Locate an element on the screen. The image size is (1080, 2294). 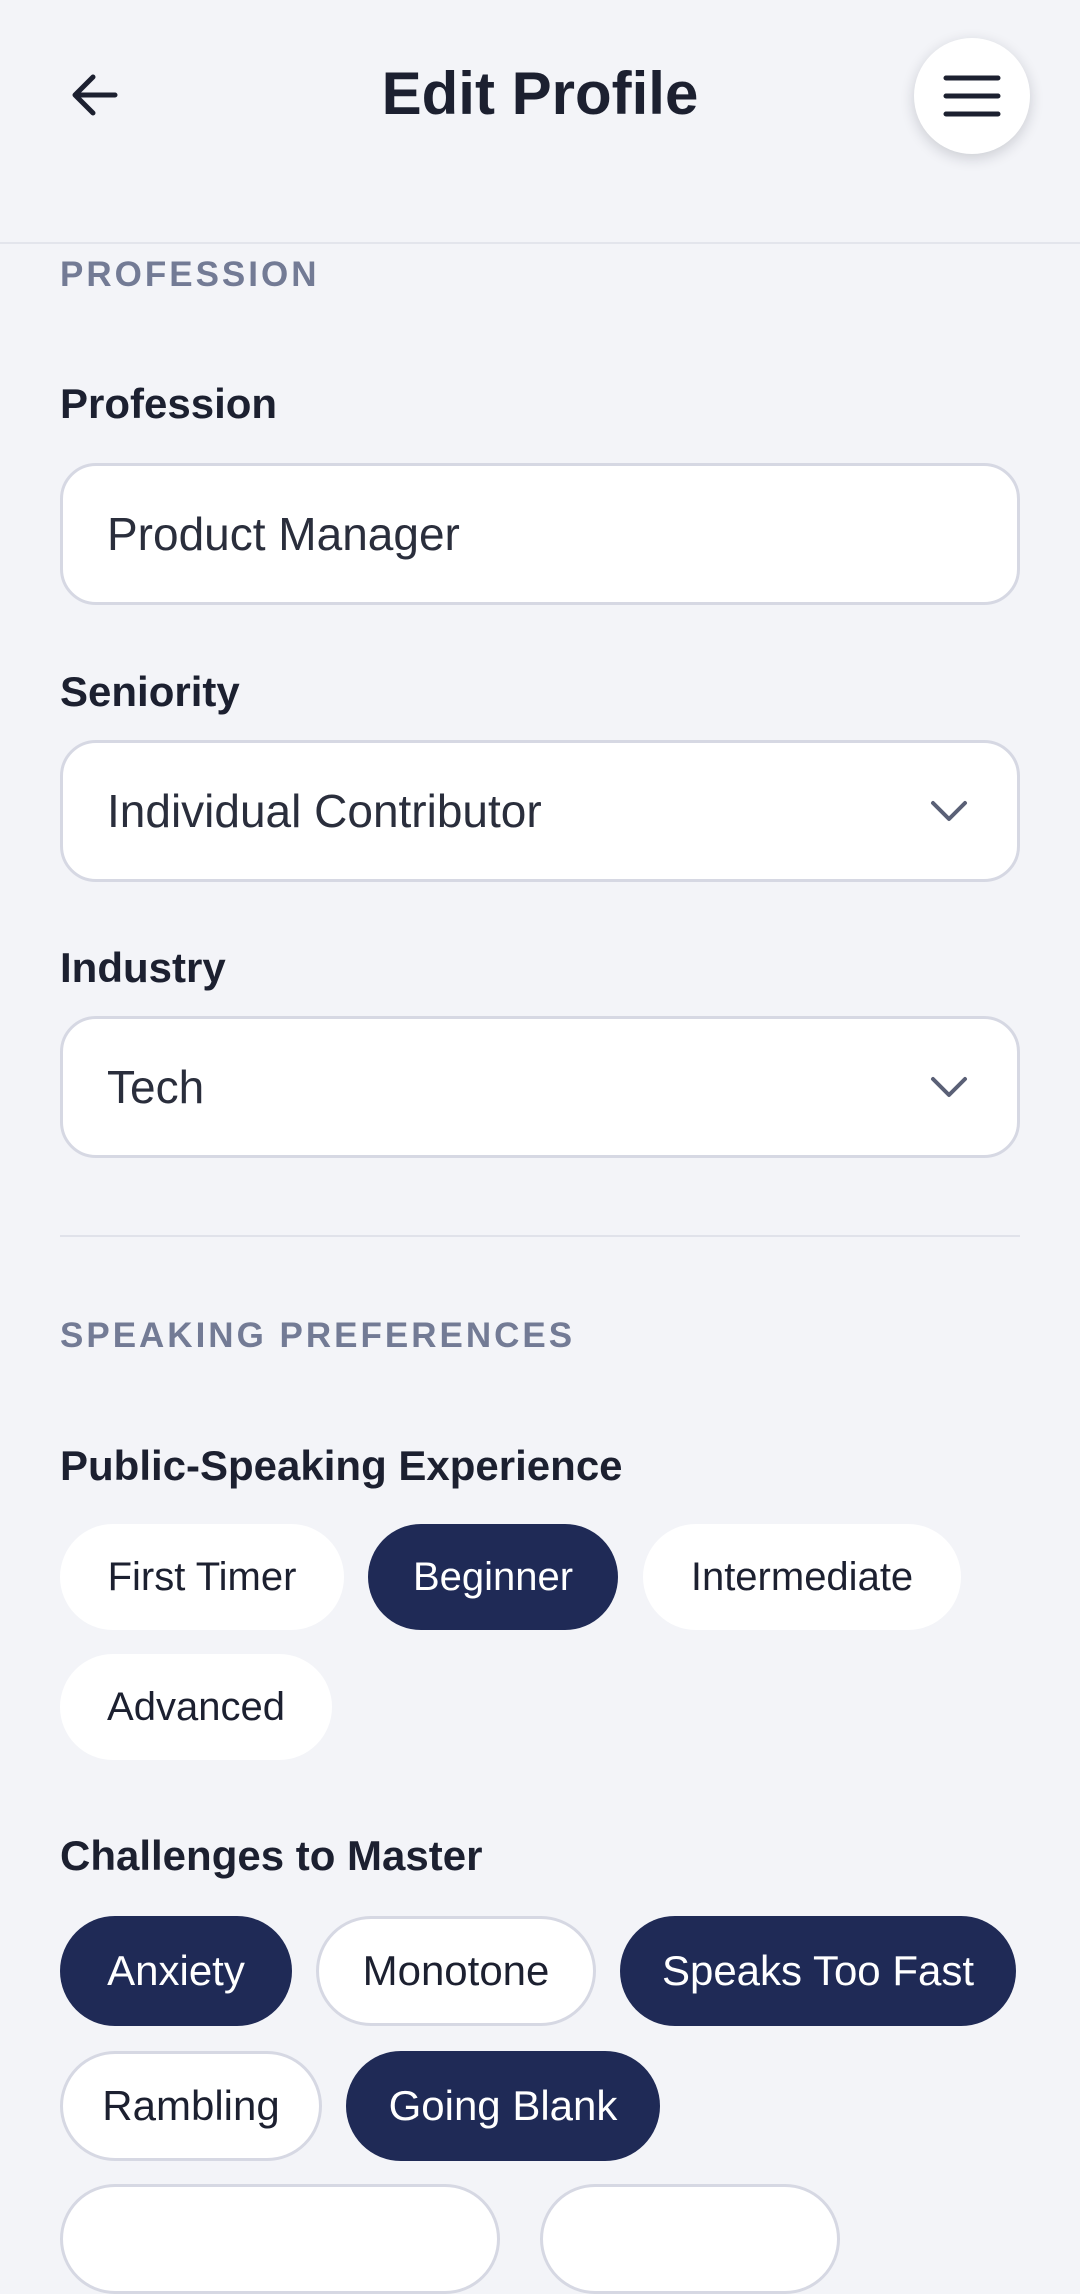
hamburger-menu-icon is located at coordinates (972, 96).